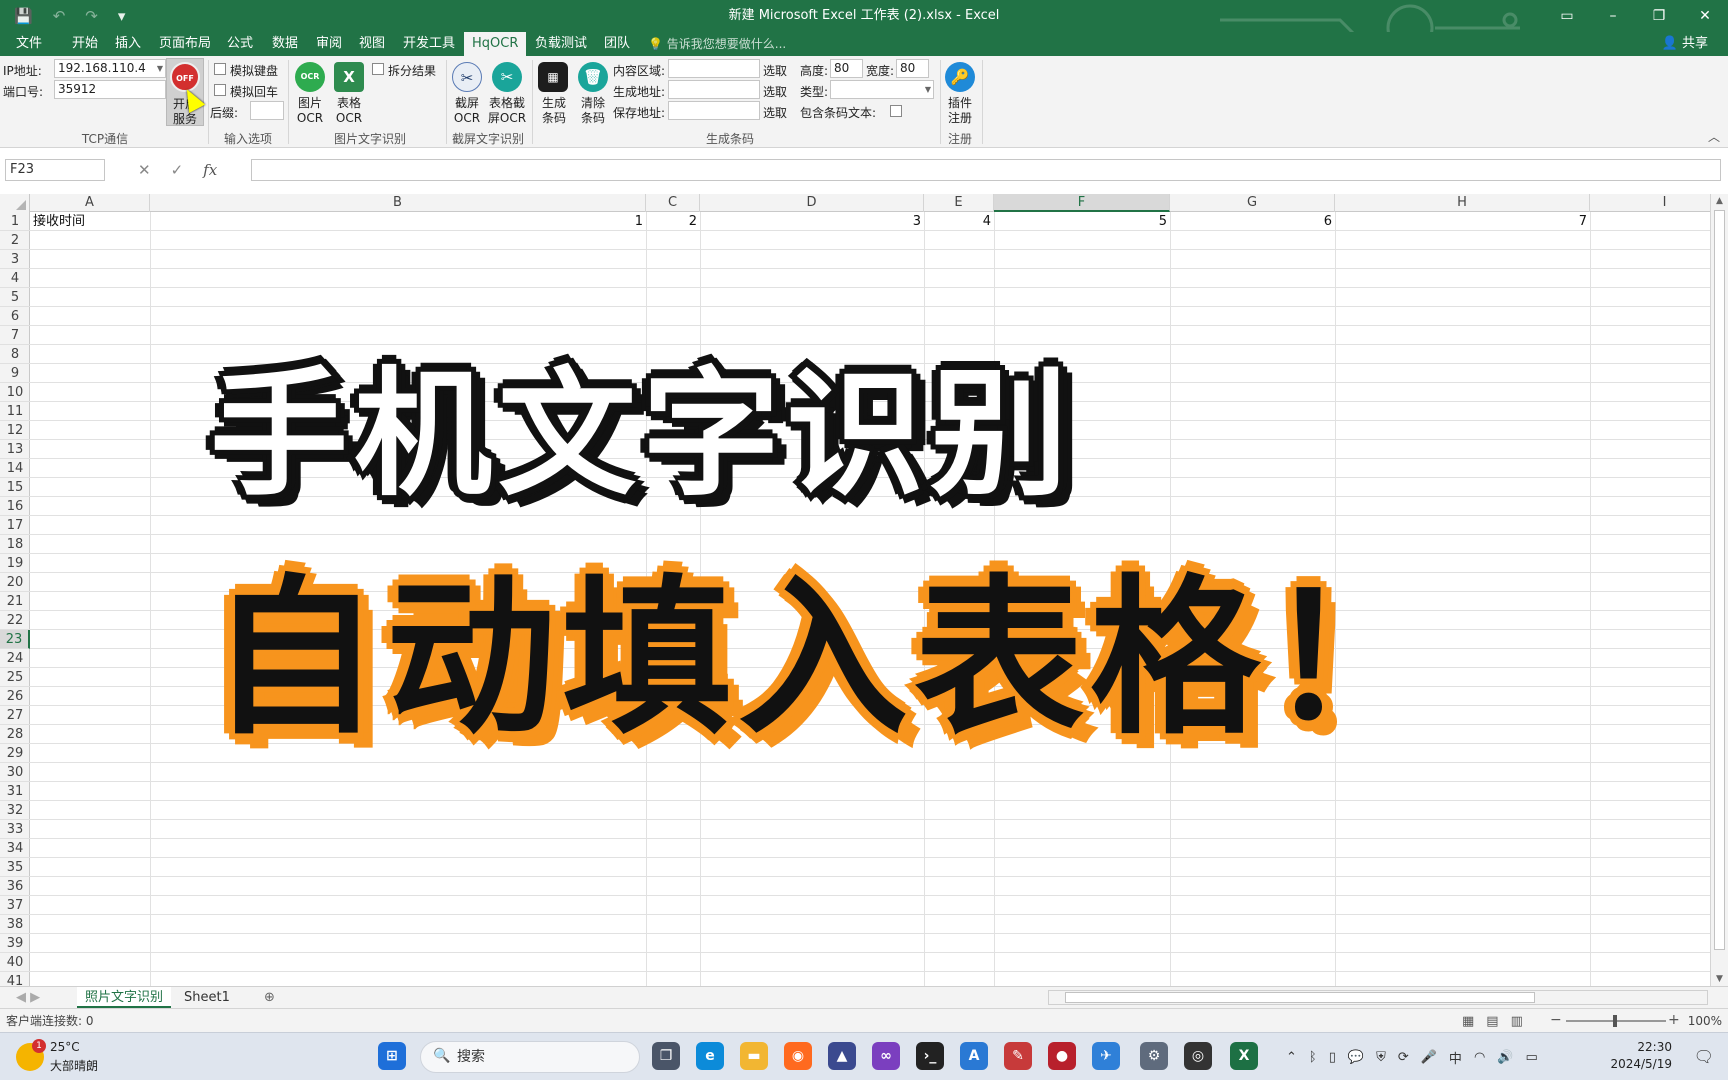  Describe the element at coordinates (15, 373) in the screenshot. I see `row-header: 9` at that location.